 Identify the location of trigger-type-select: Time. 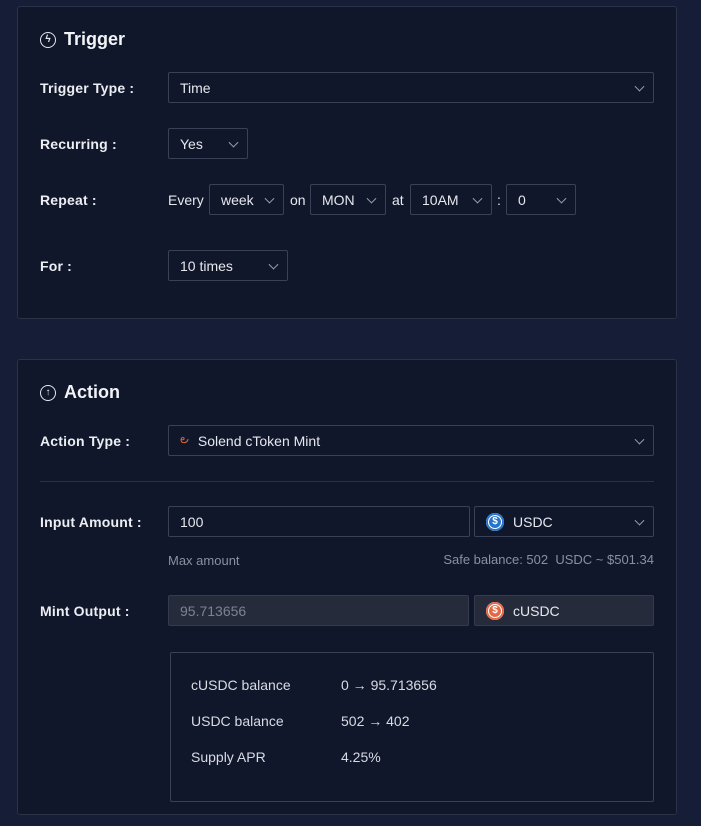
(411, 87).